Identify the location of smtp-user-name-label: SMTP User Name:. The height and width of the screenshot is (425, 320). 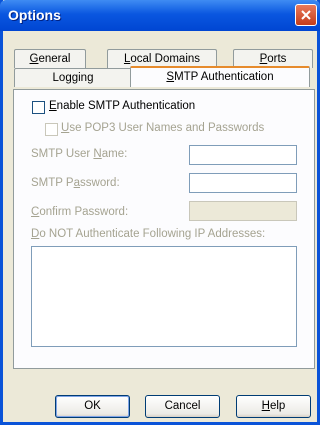
(79, 154).